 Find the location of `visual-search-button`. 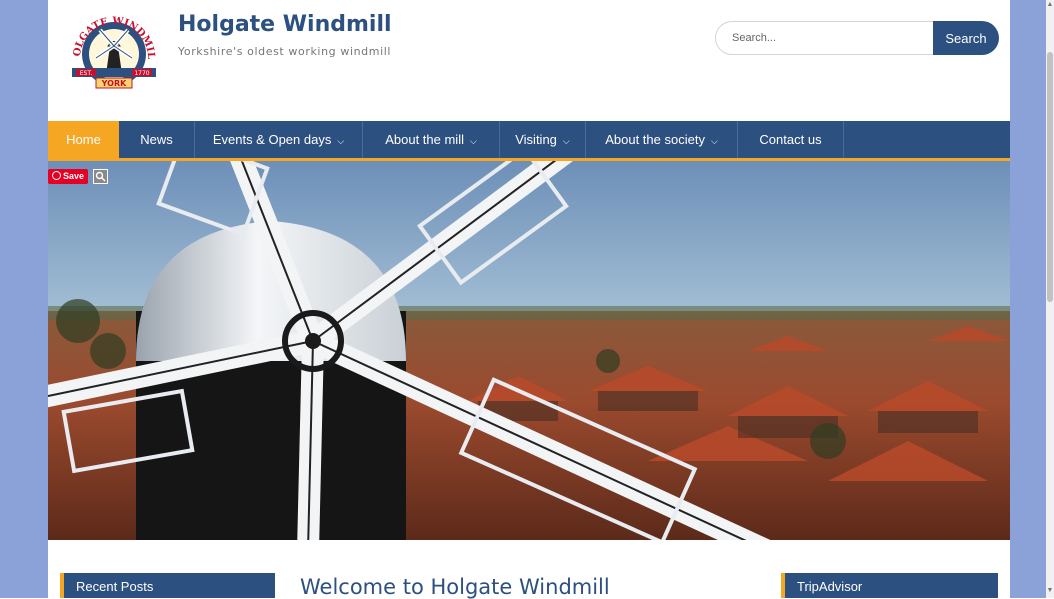

visual-search-button is located at coordinates (100, 176).